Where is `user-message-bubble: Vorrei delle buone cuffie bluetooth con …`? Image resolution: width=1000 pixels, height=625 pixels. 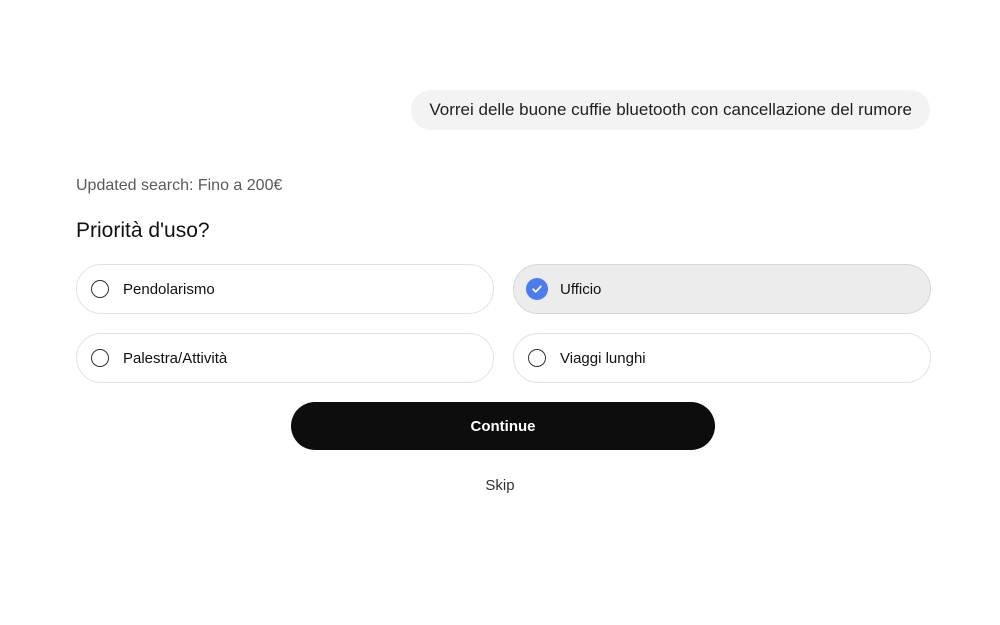 user-message-bubble: Vorrei delle buone cuffie bluetooth con … is located at coordinates (670, 110).